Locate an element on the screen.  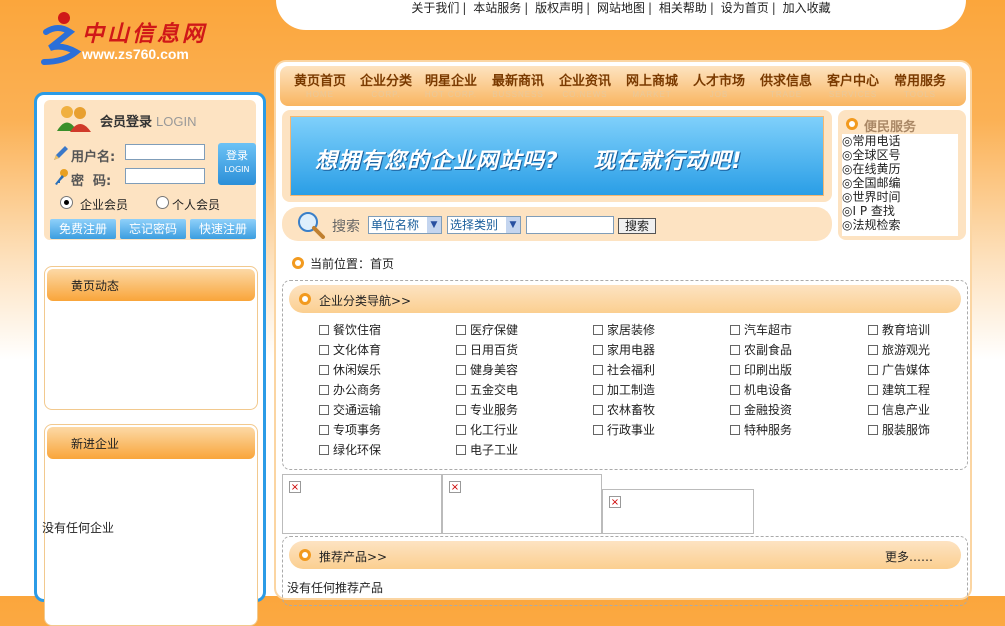
category-link: 广告媒体 is located at coordinates (899, 369).